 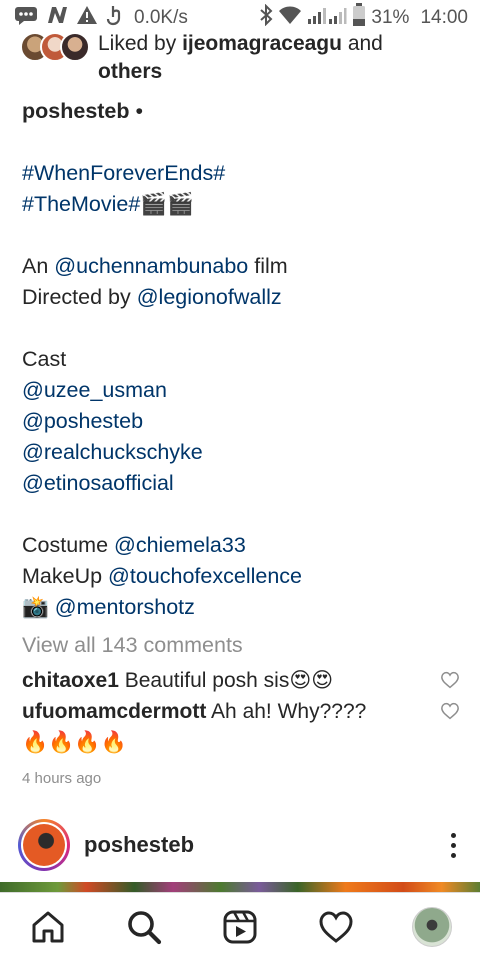 What do you see at coordinates (240, 649) in the screenshot?
I see `view-all-comments-link: View all 143 comments` at bounding box center [240, 649].